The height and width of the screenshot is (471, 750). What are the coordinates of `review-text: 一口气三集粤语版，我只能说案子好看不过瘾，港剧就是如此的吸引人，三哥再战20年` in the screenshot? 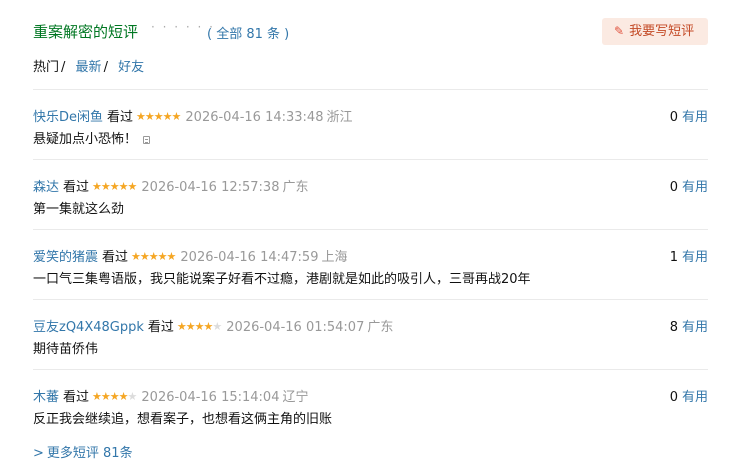 It's located at (282, 277).